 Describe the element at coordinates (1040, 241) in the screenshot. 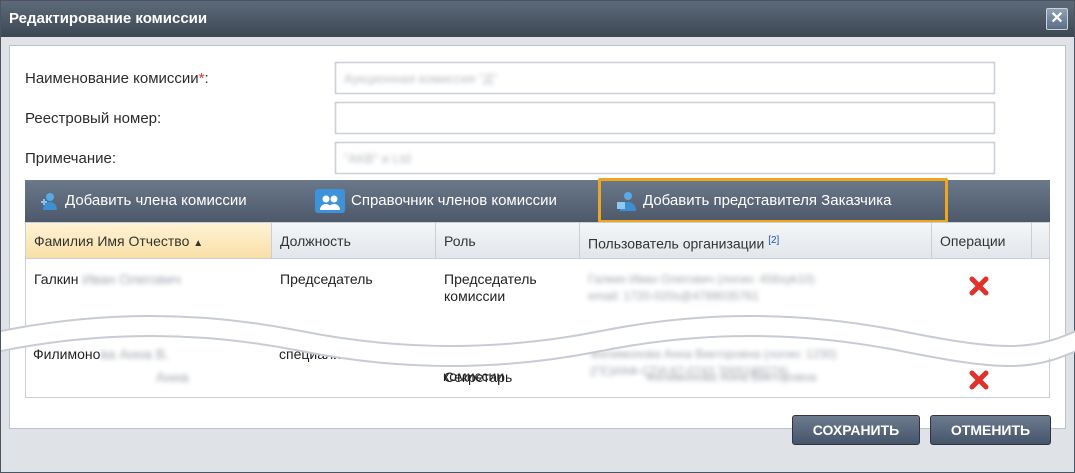

I see `column-header-spacer` at that location.